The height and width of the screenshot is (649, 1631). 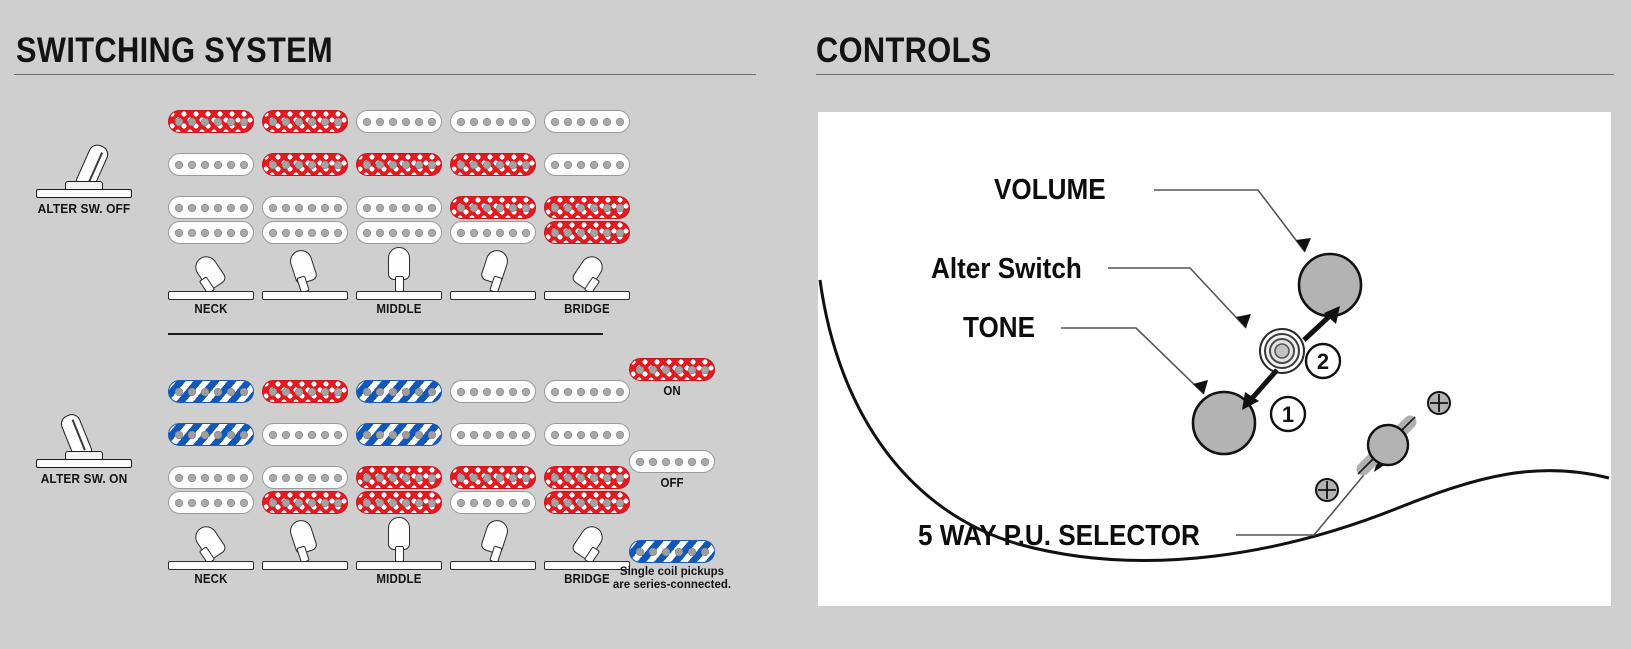 What do you see at coordinates (1288, 414) in the screenshot?
I see `marker-one-text: 1` at bounding box center [1288, 414].